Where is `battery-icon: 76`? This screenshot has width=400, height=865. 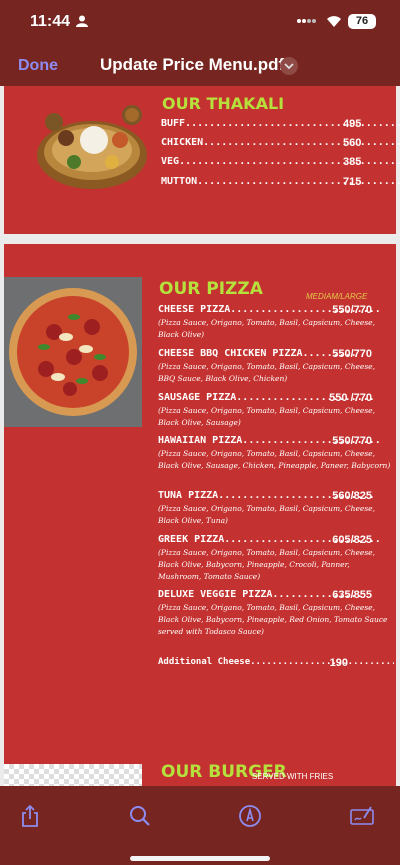 battery-icon: 76 is located at coordinates (362, 21).